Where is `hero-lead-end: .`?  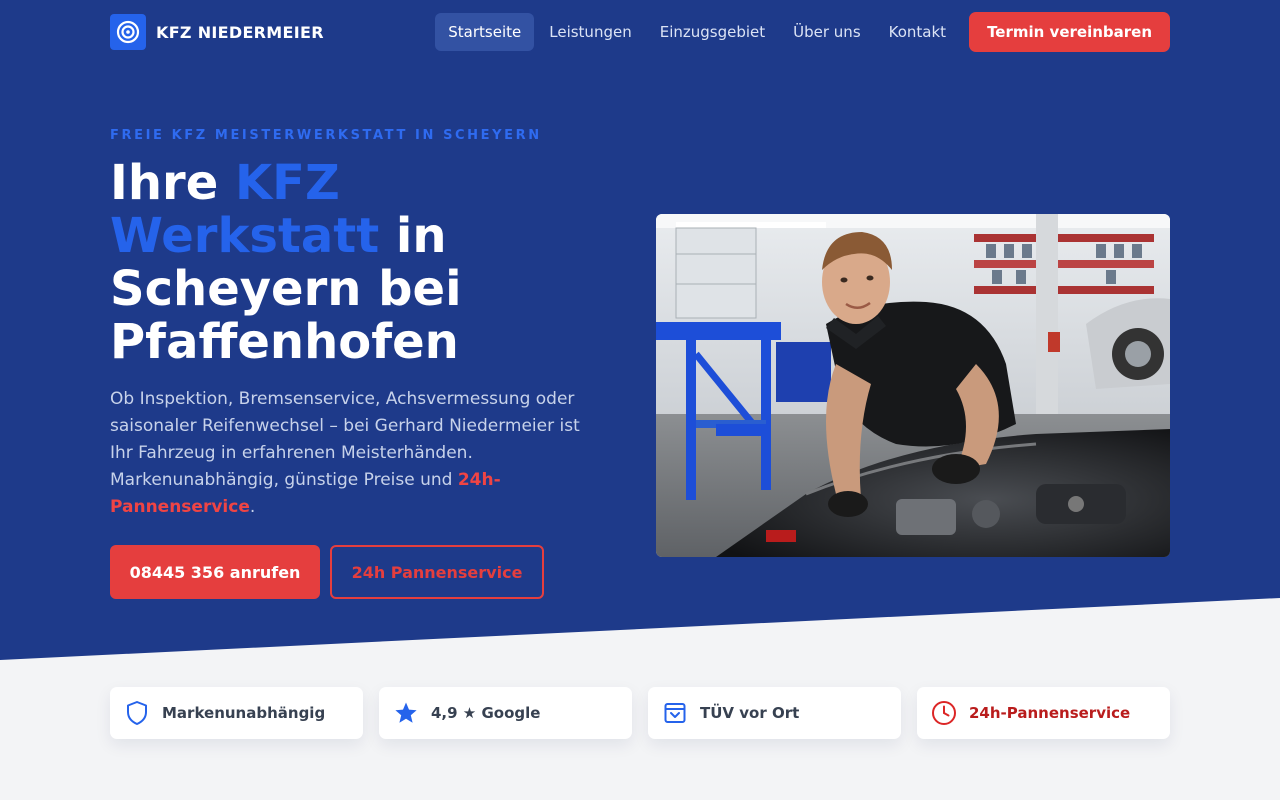 hero-lead-end: . is located at coordinates (252, 507).